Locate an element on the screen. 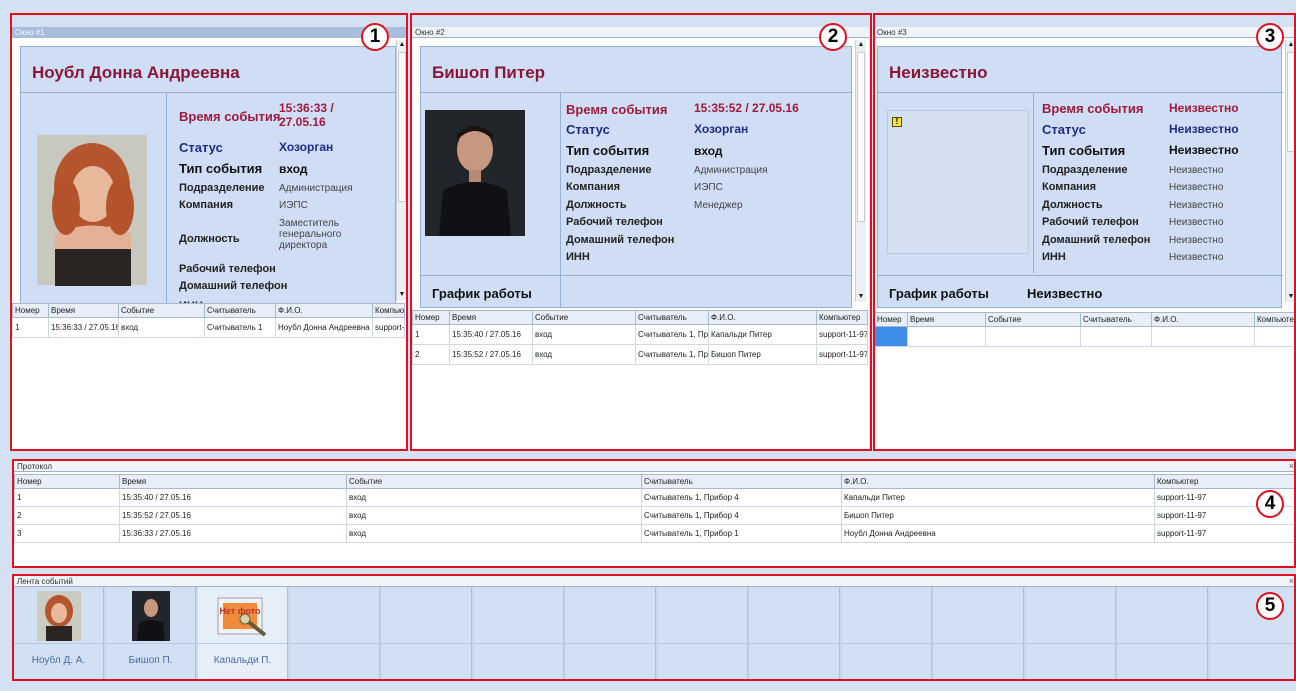 This screenshot has height=691, width=1296. callout-badge-1: 1 is located at coordinates (375, 37).